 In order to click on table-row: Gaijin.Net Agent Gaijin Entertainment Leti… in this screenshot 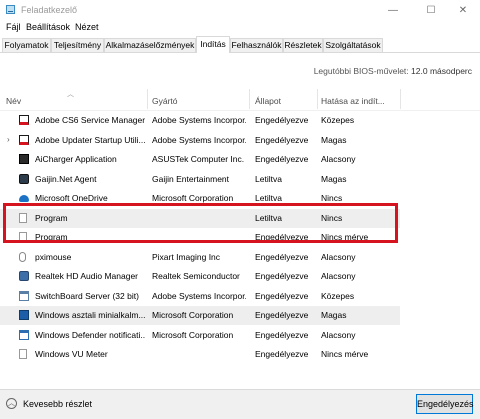, I will do `click(200, 179)`.